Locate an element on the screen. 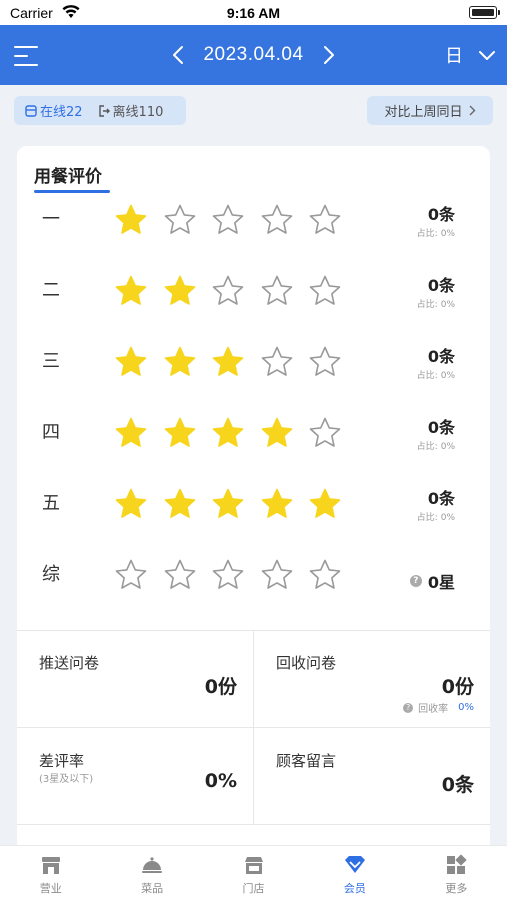 Image resolution: width=507 pixels, height=900 pixels. prev-date-button is located at coordinates (178, 55).